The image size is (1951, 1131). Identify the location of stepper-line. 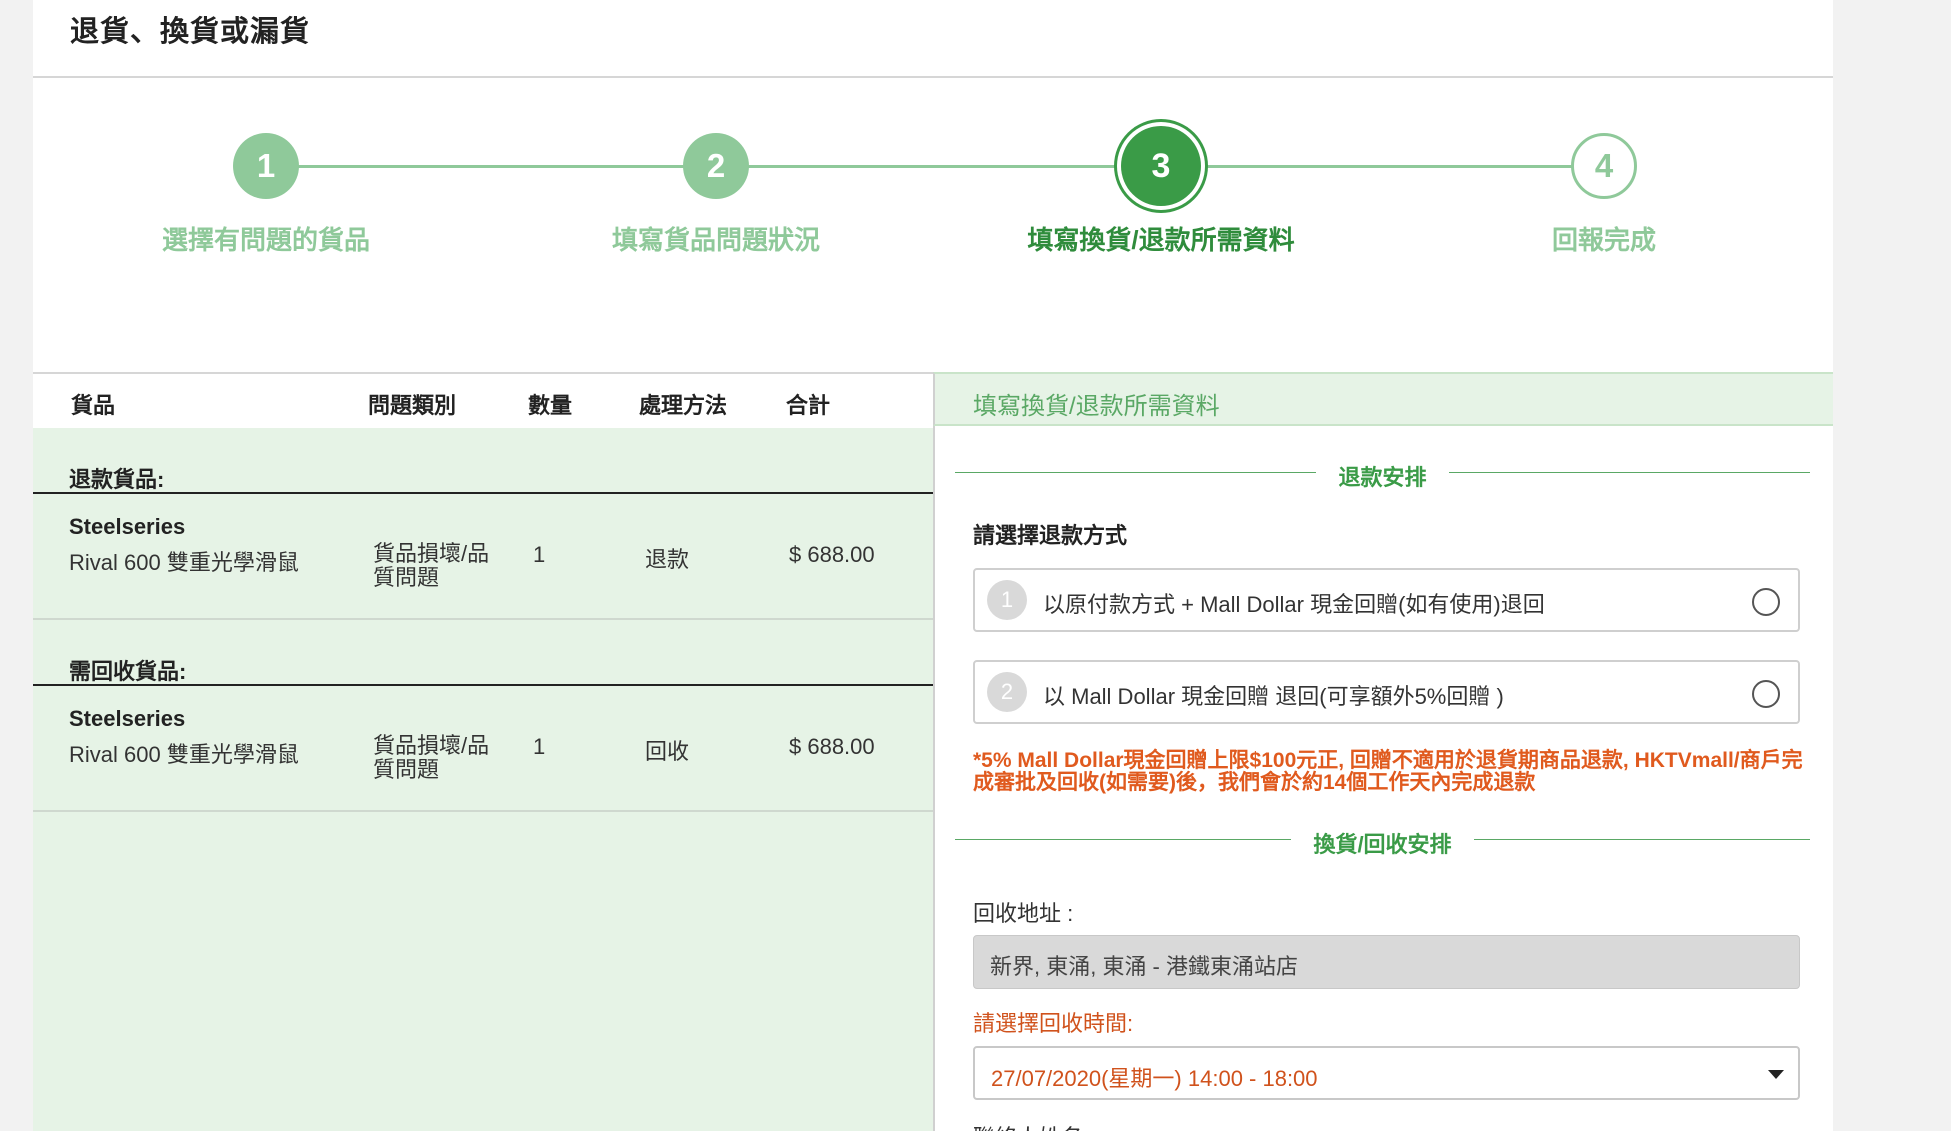
(955, 166).